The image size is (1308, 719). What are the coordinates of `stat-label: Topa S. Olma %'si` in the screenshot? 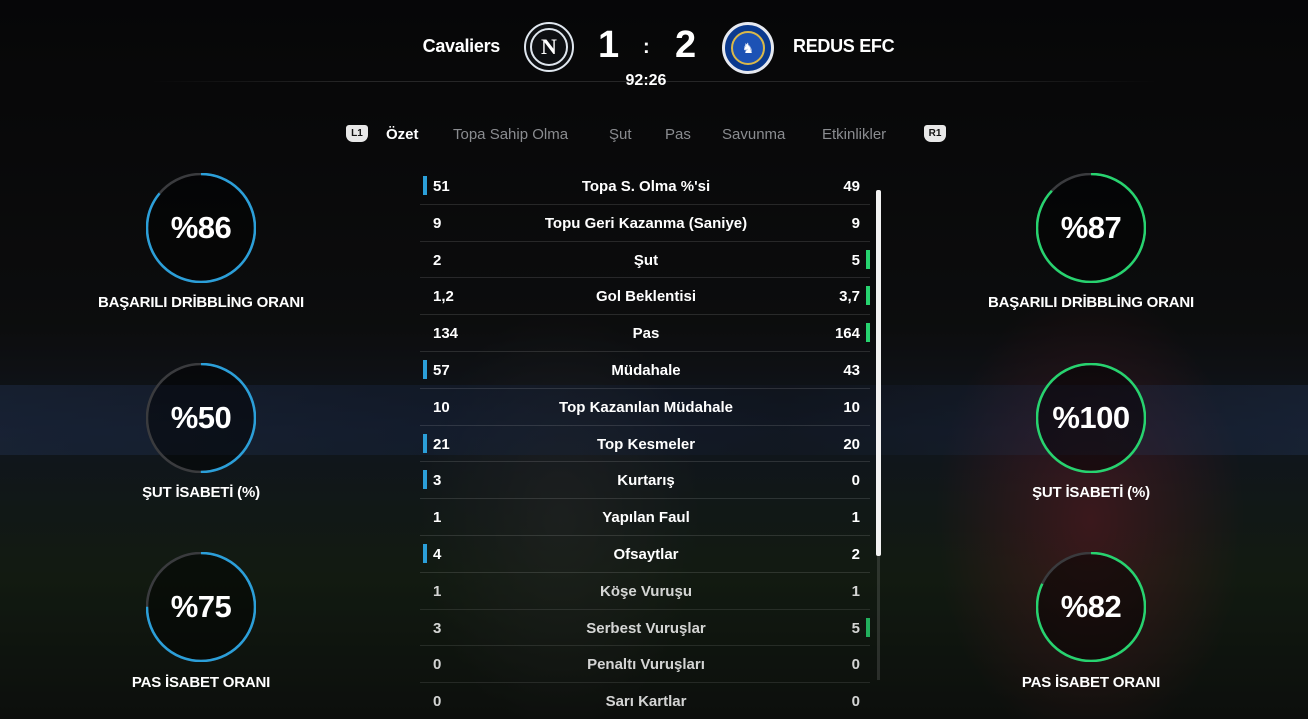 It's located at (646, 186).